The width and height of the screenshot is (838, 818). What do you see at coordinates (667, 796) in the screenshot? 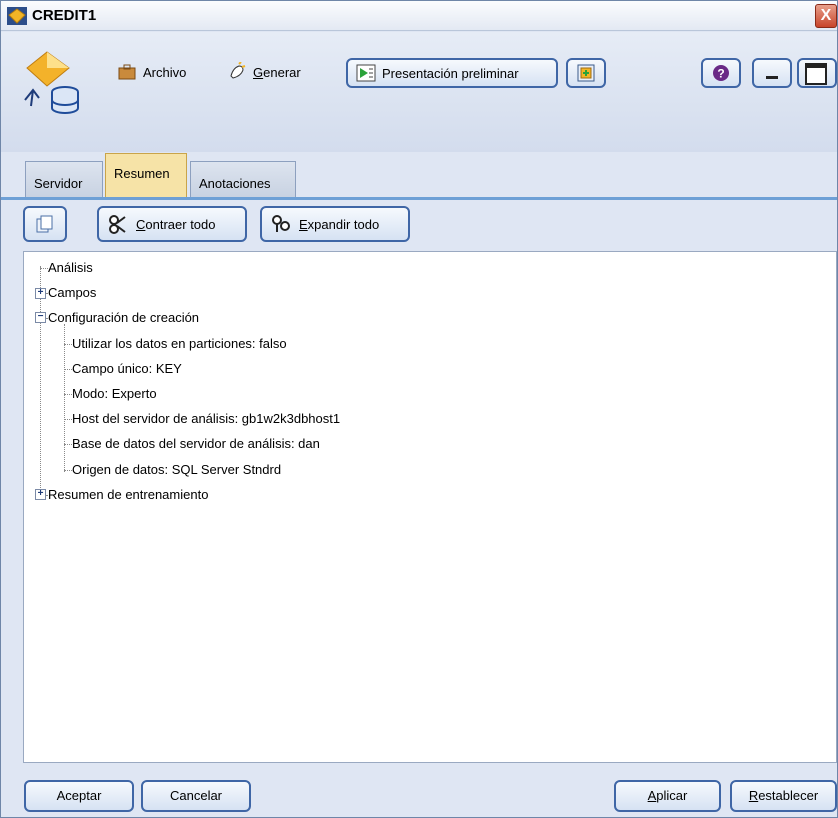
I see `aplicar-button: Aplicar` at bounding box center [667, 796].